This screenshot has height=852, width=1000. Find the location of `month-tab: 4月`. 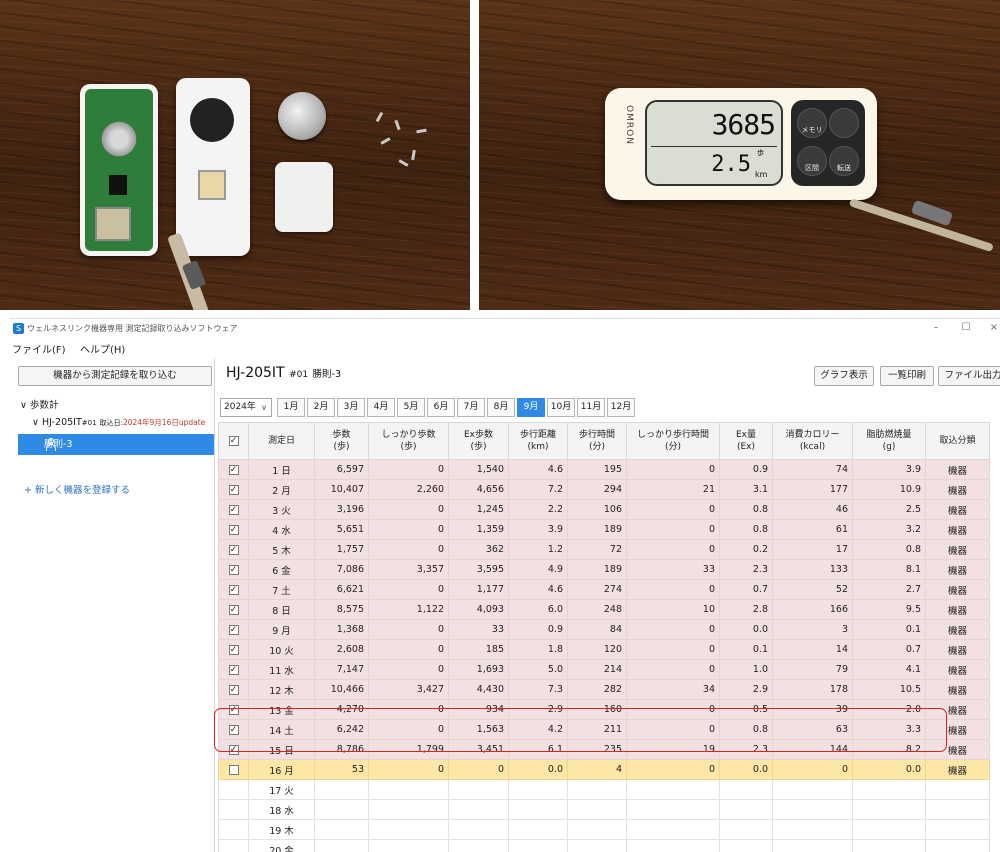

month-tab: 4月 is located at coordinates (381, 407).